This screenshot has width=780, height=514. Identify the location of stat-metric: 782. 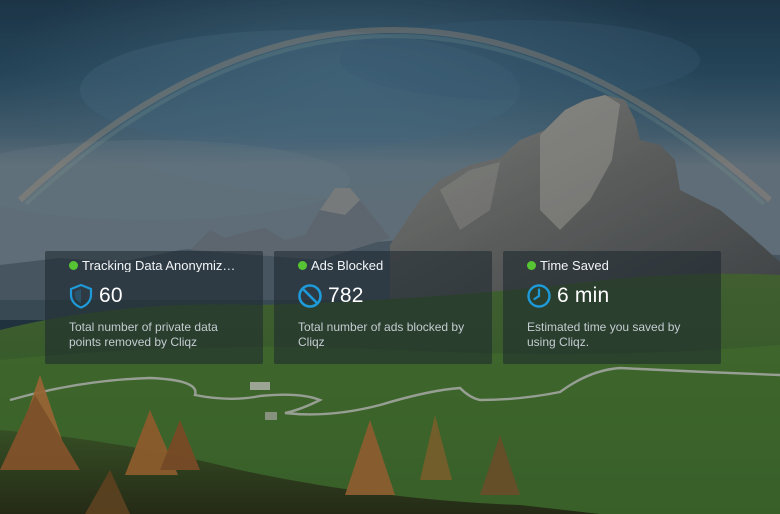
(378, 296).